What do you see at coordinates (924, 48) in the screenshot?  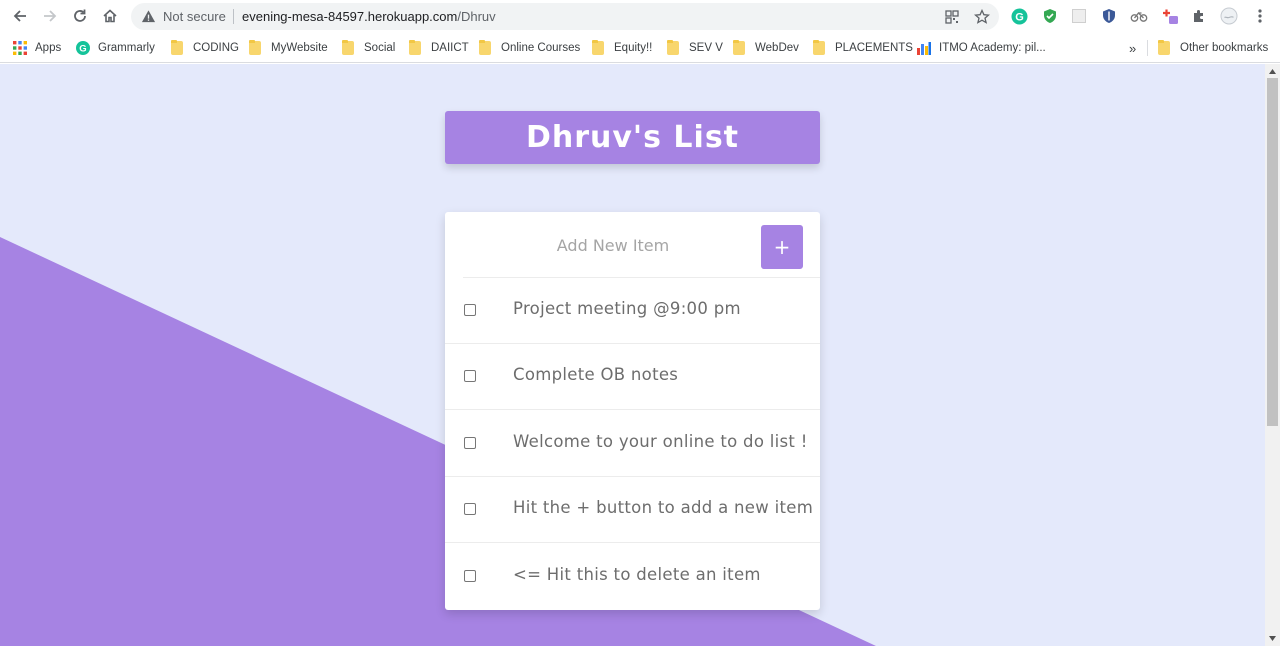 I see `bar-chart-icon` at bounding box center [924, 48].